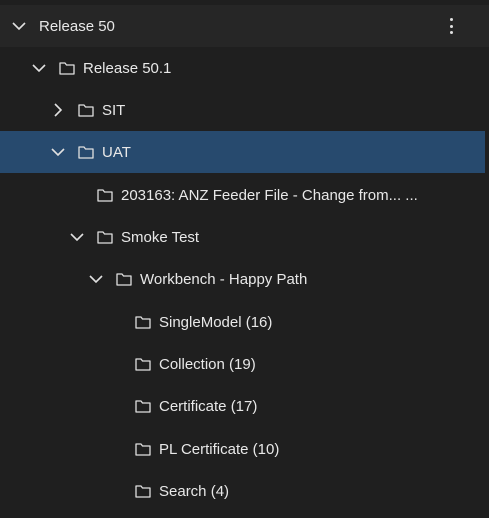 Image resolution: width=489 pixels, height=518 pixels. Describe the element at coordinates (224, 279) in the screenshot. I see `tree-item-label: Workbench - Happy Path` at that location.